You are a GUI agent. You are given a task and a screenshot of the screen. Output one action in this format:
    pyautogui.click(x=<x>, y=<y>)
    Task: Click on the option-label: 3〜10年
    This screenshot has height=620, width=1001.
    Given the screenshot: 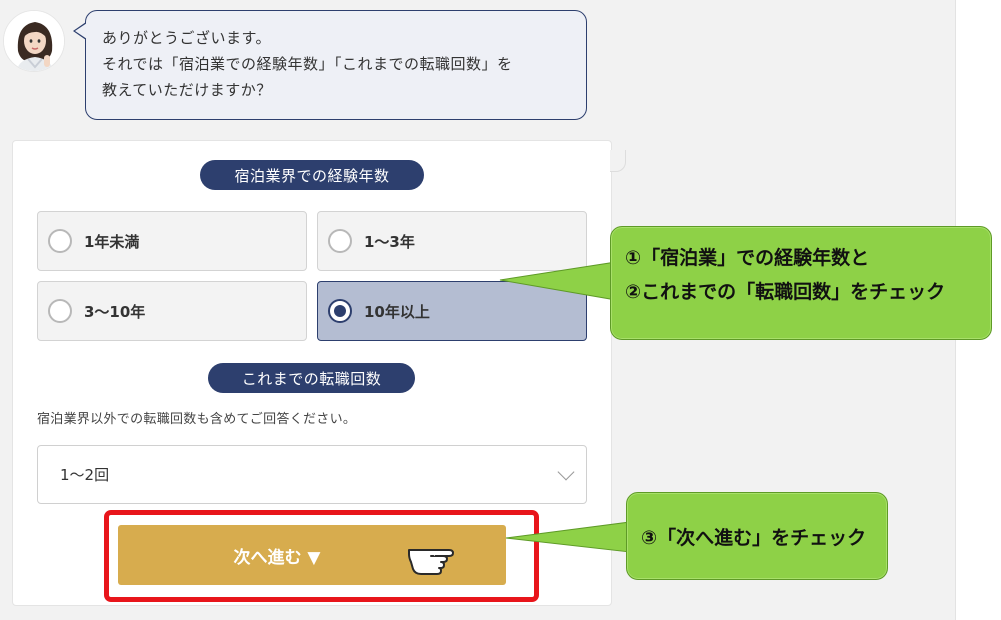 What is the action you would take?
    pyautogui.click(x=115, y=311)
    